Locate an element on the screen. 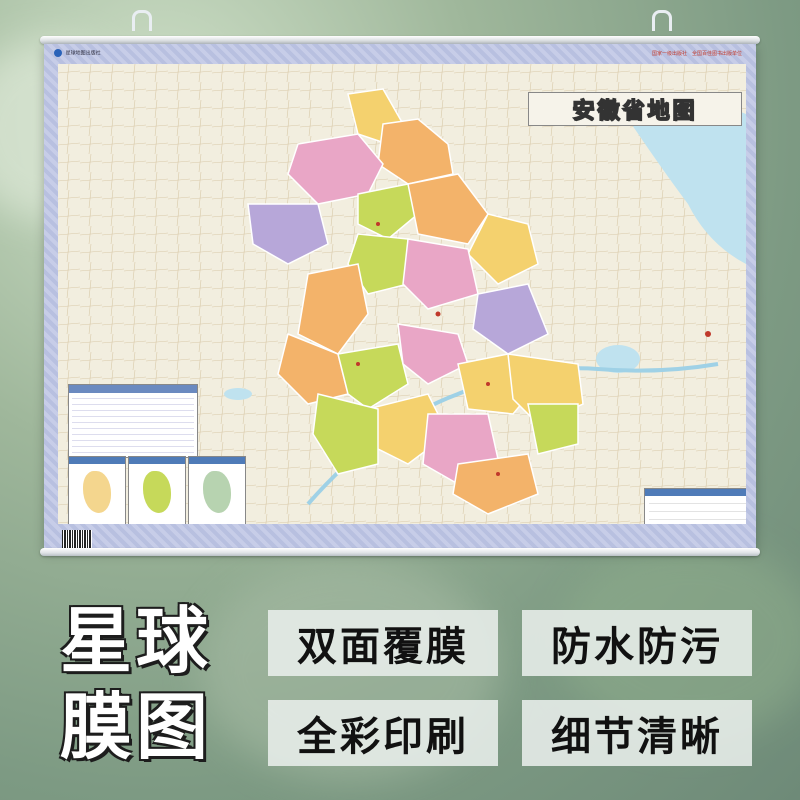  top-hanging-rod is located at coordinates (400, 40).